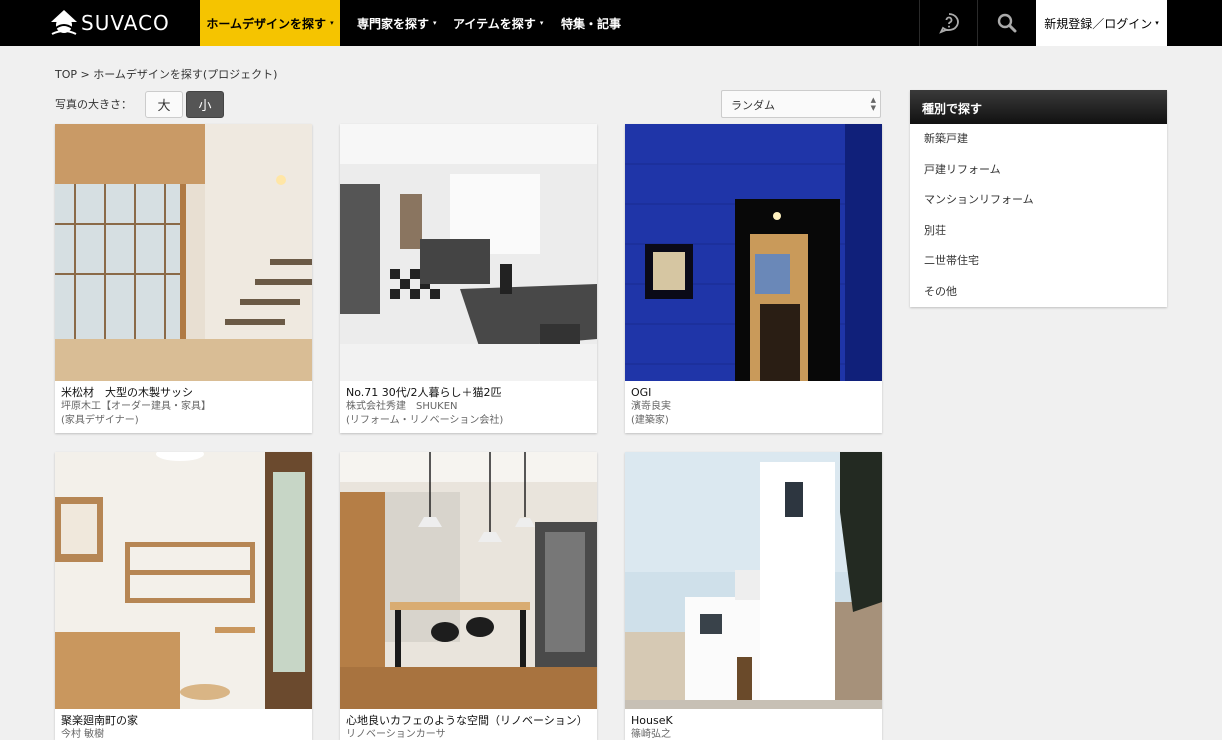 The width and height of the screenshot is (1222, 740). I want to click on project-card: 心地良いカフェのような空間（リノベーション） リノベーションカーサ, so click(468, 596).